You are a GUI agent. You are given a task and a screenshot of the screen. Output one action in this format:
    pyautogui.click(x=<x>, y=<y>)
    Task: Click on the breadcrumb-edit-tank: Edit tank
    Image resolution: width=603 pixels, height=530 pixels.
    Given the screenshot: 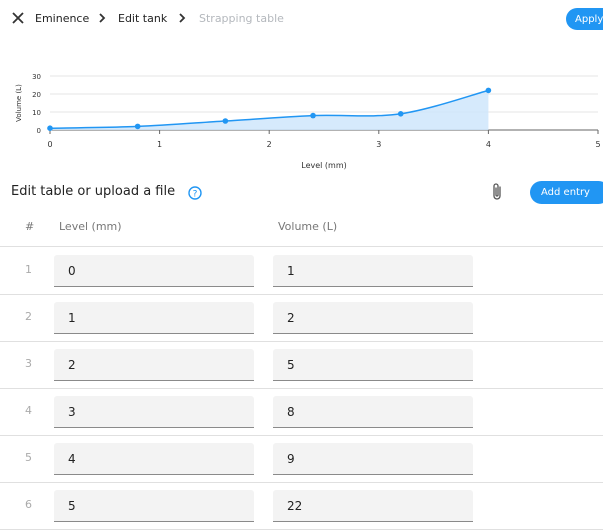 What is the action you would take?
    pyautogui.click(x=142, y=18)
    